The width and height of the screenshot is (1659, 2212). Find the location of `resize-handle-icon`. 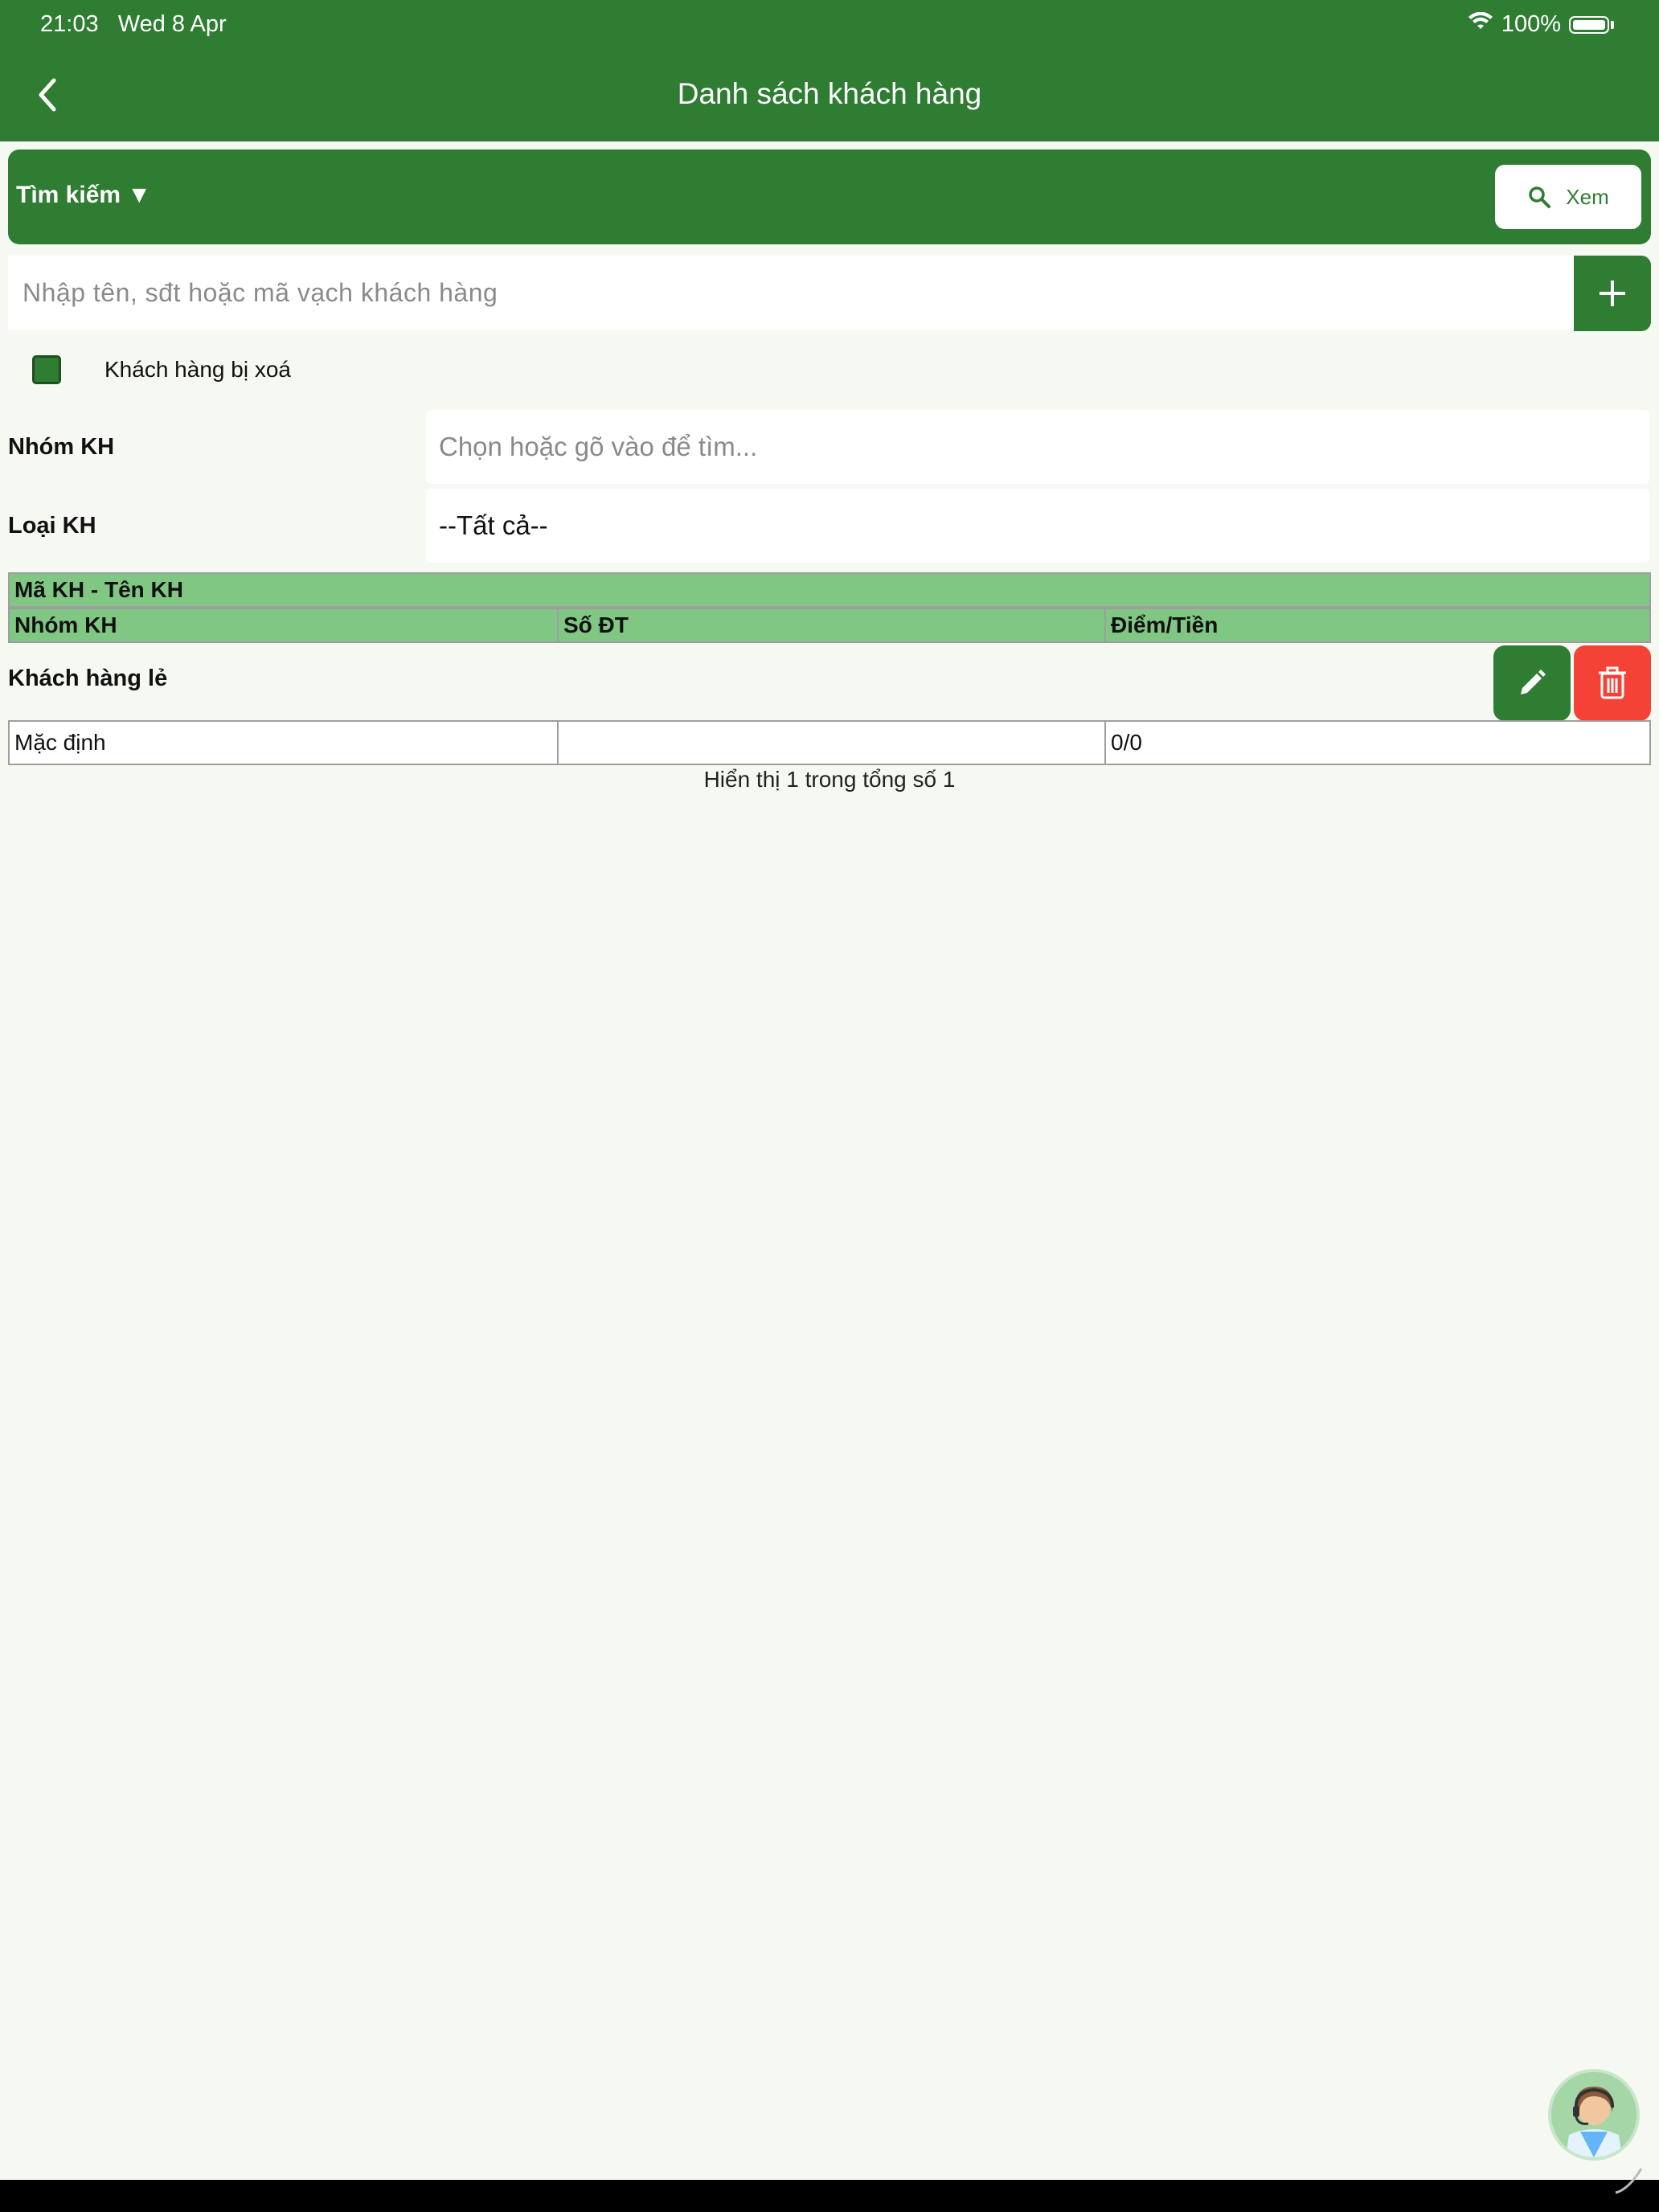

resize-handle-icon is located at coordinates (1629, 2181).